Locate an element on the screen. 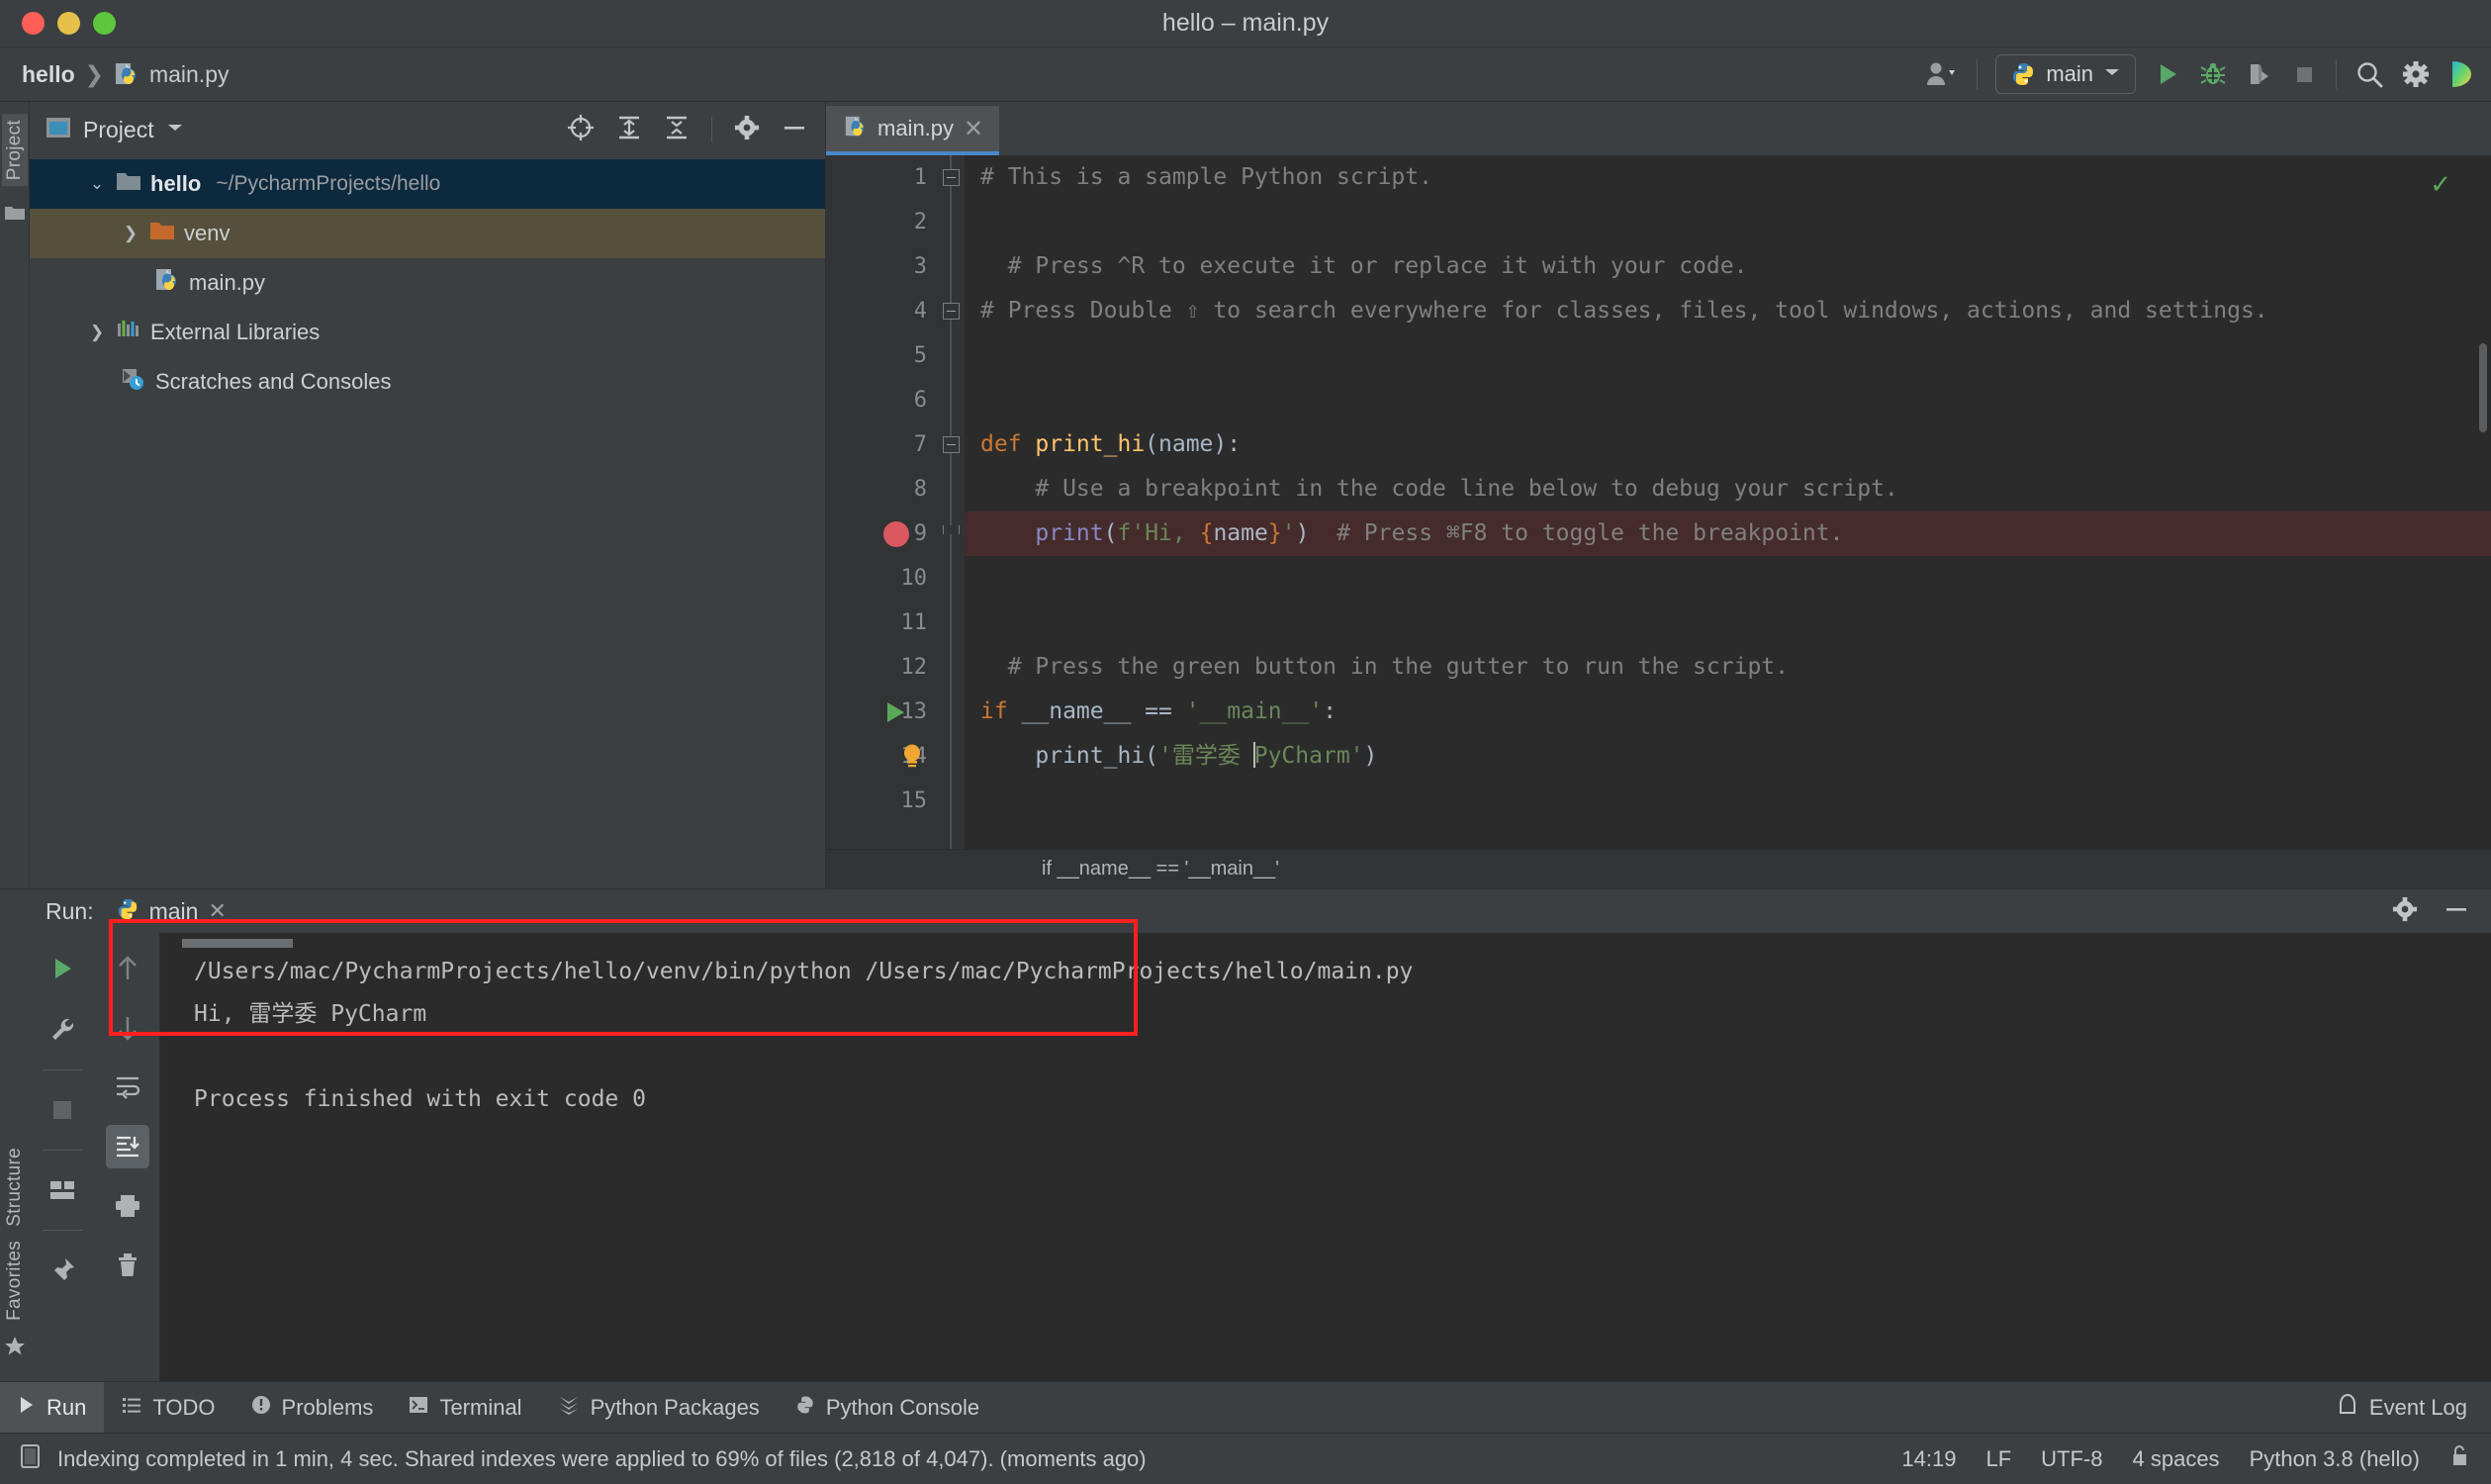 The width and height of the screenshot is (2491, 1484). chevron-down-icon is located at coordinates (175, 130).